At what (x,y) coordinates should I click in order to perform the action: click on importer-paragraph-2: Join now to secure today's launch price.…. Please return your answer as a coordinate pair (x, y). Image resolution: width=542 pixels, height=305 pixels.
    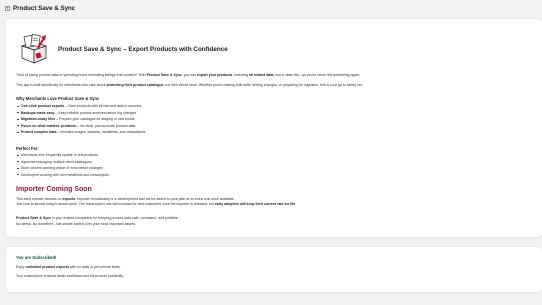
    Looking at the image, I should click on (156, 204).